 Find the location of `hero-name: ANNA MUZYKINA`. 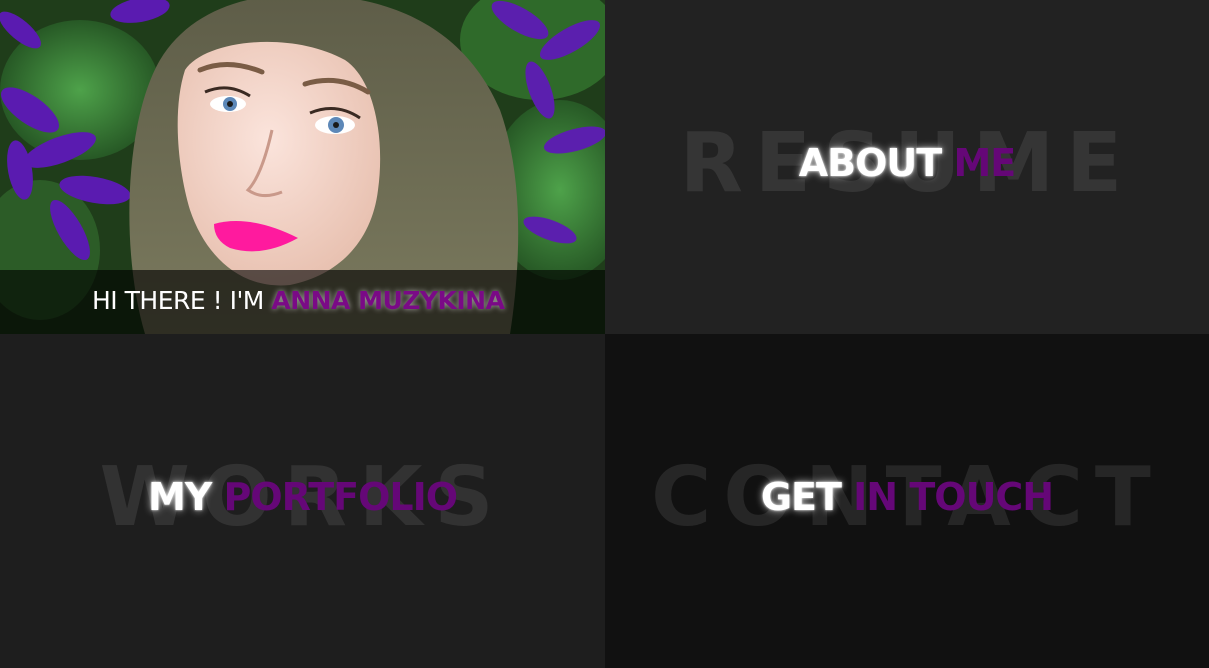

hero-name: ANNA MUZYKINA is located at coordinates (388, 300).